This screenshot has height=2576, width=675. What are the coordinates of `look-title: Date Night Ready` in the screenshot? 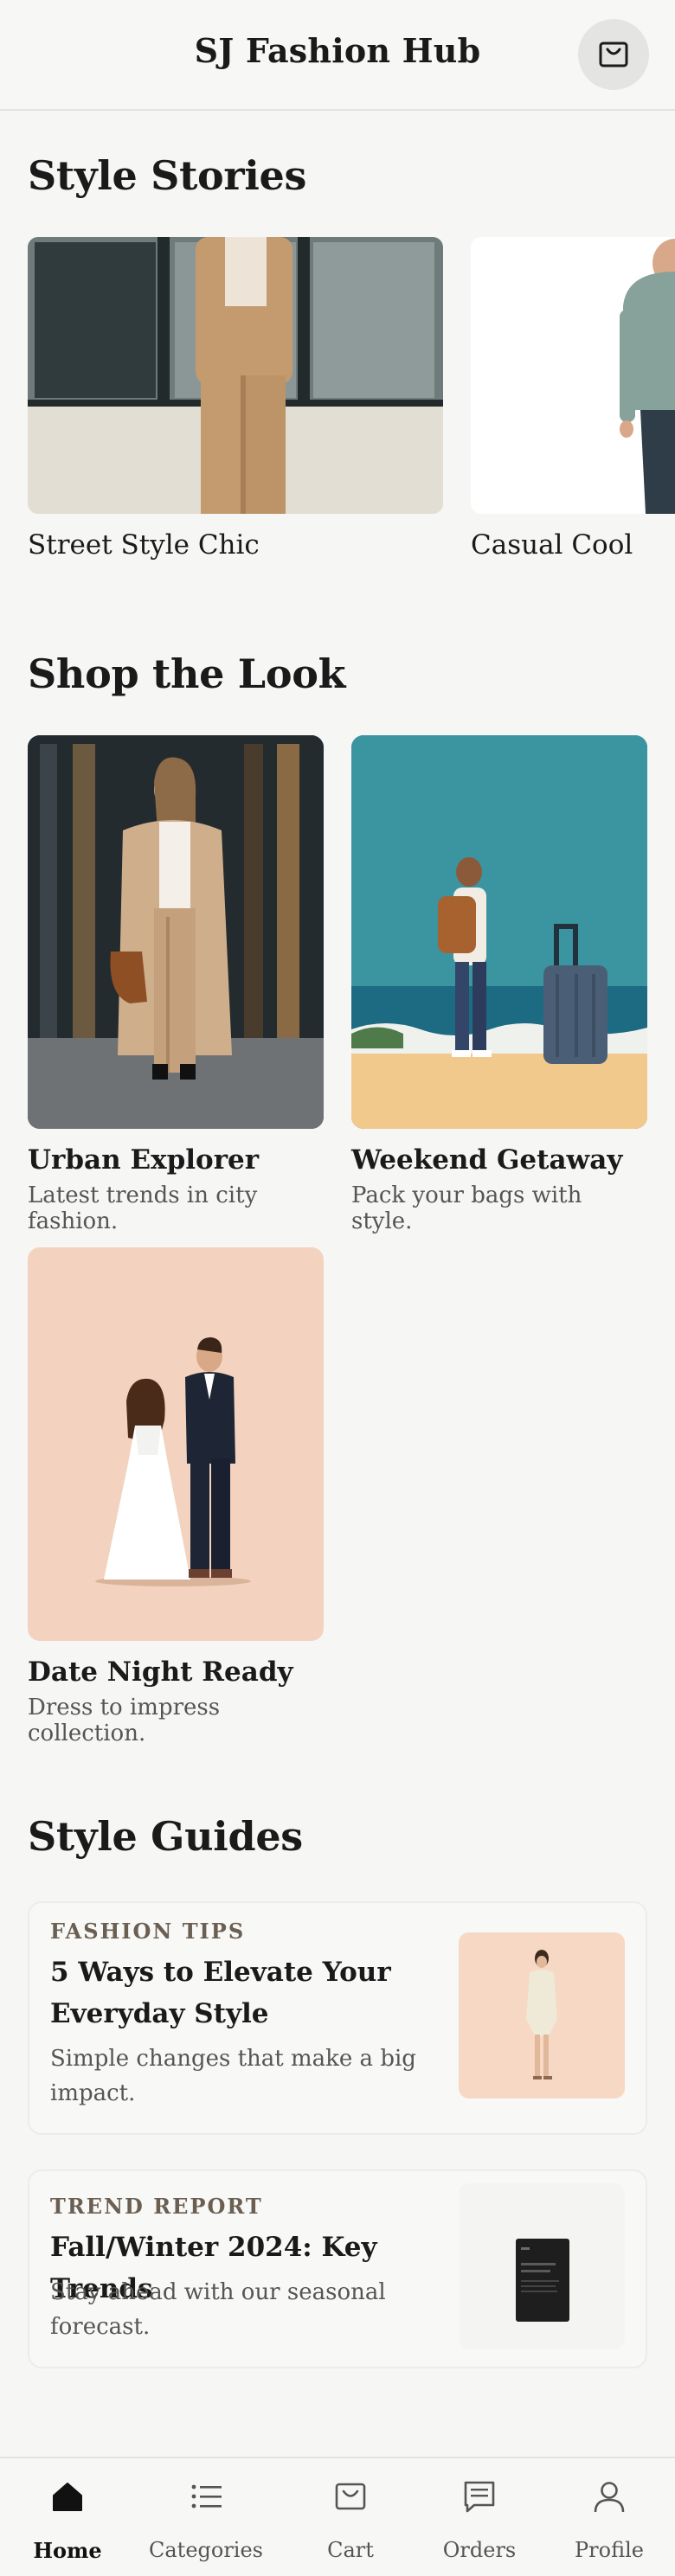 It's located at (160, 1672).